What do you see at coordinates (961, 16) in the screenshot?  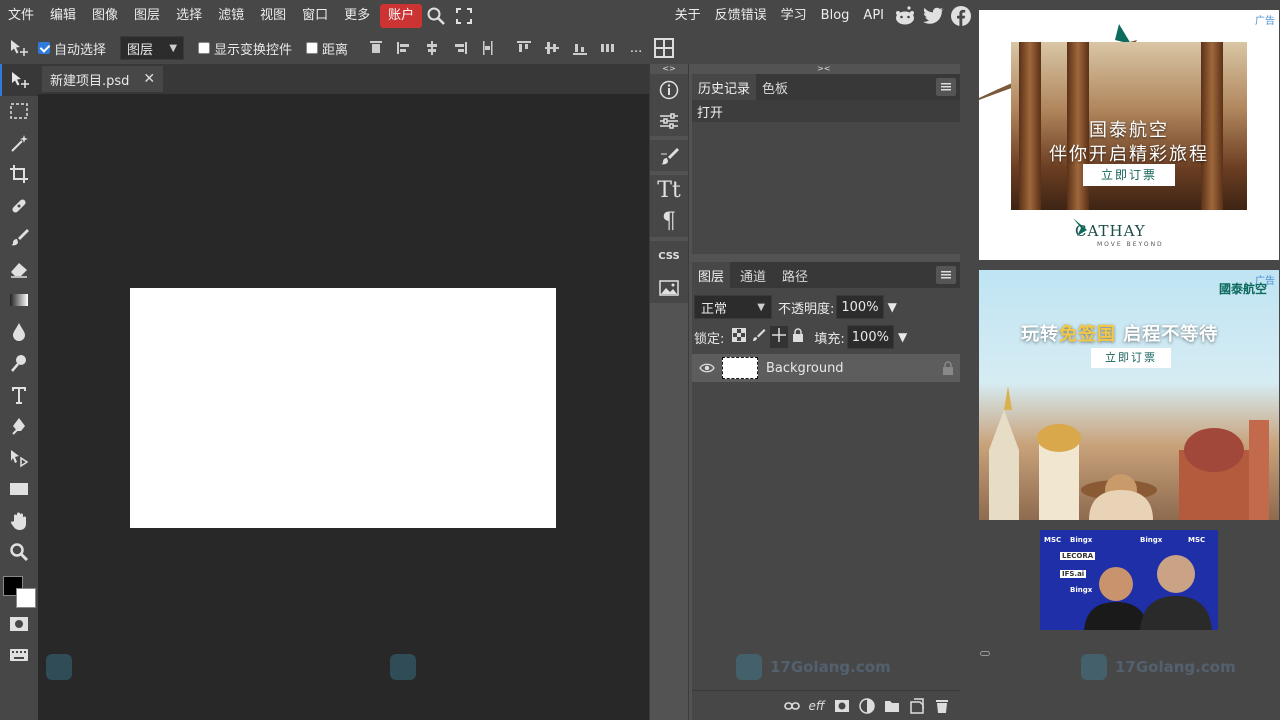 I see `facebook-icon` at bounding box center [961, 16].